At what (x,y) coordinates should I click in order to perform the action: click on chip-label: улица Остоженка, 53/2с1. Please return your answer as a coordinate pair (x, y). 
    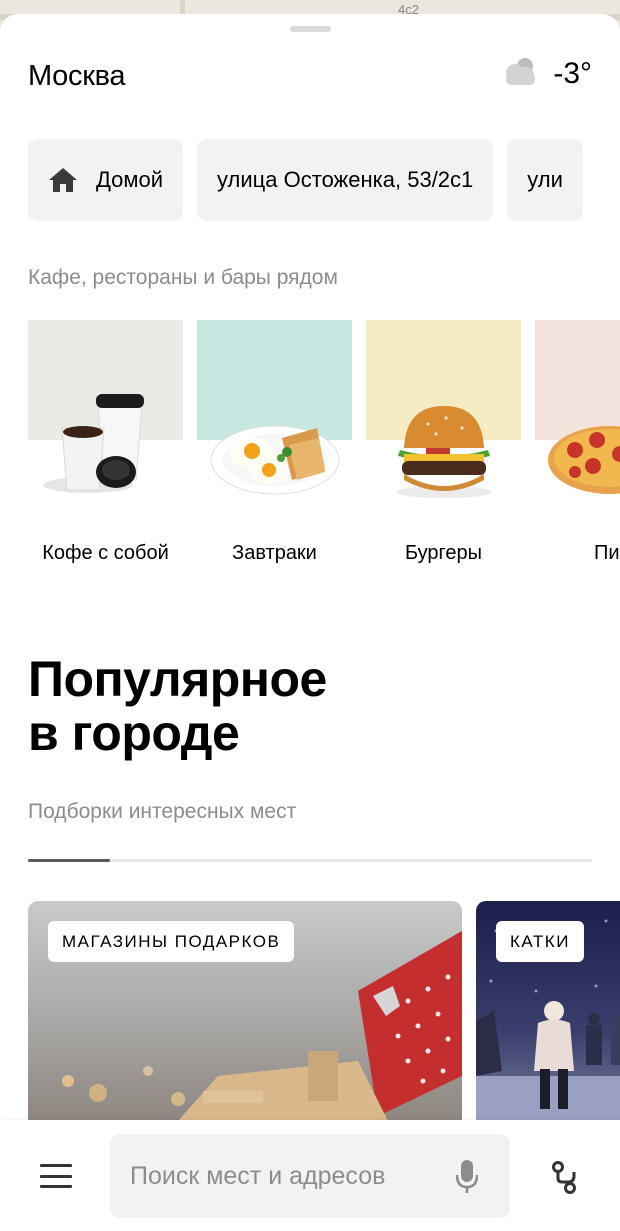
    Looking at the image, I should click on (345, 179).